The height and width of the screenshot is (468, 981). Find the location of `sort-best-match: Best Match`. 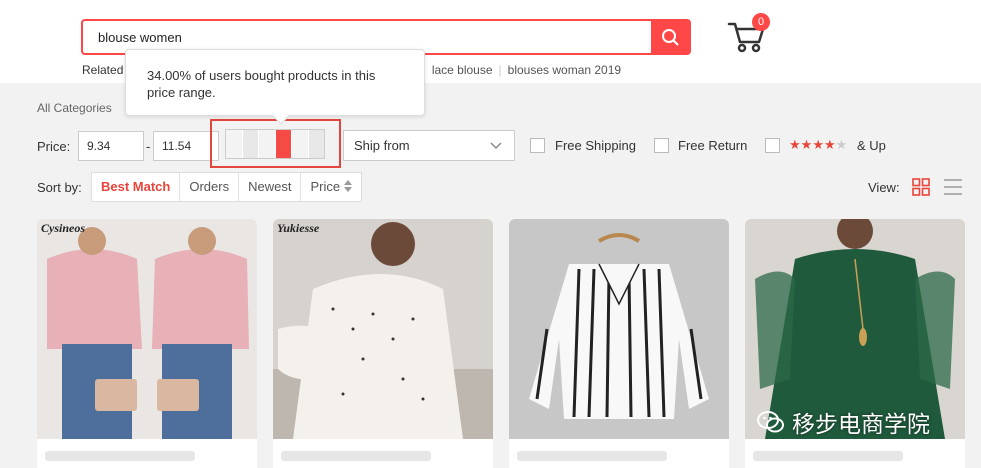

sort-best-match: Best Match is located at coordinates (136, 187).